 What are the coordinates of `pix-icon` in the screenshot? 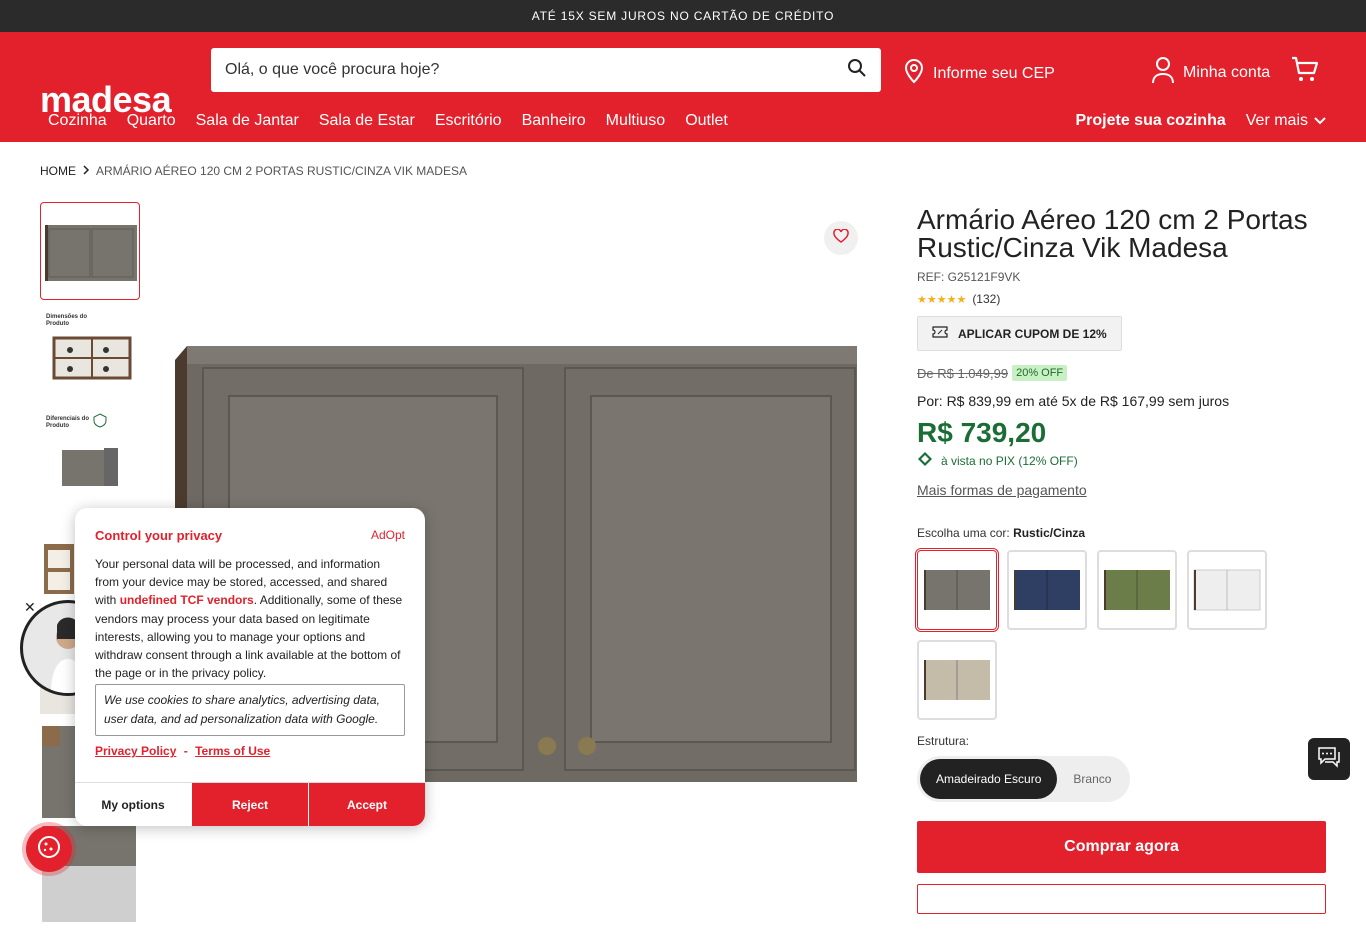 It's located at (925, 460).